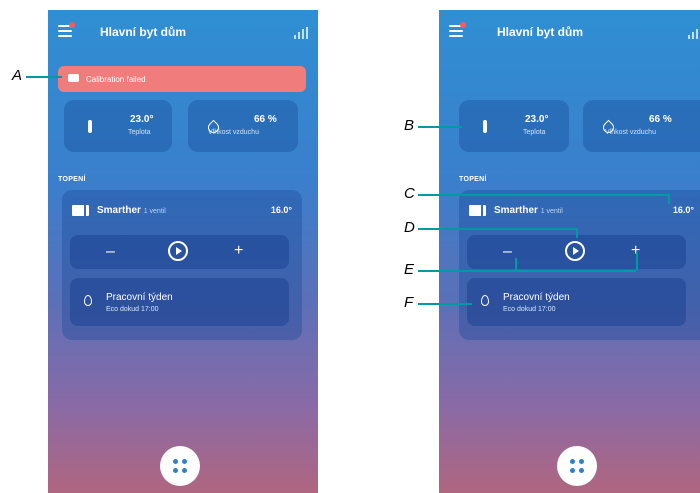  What do you see at coordinates (44, 77) in the screenshot?
I see `callout-leader-a` at bounding box center [44, 77].